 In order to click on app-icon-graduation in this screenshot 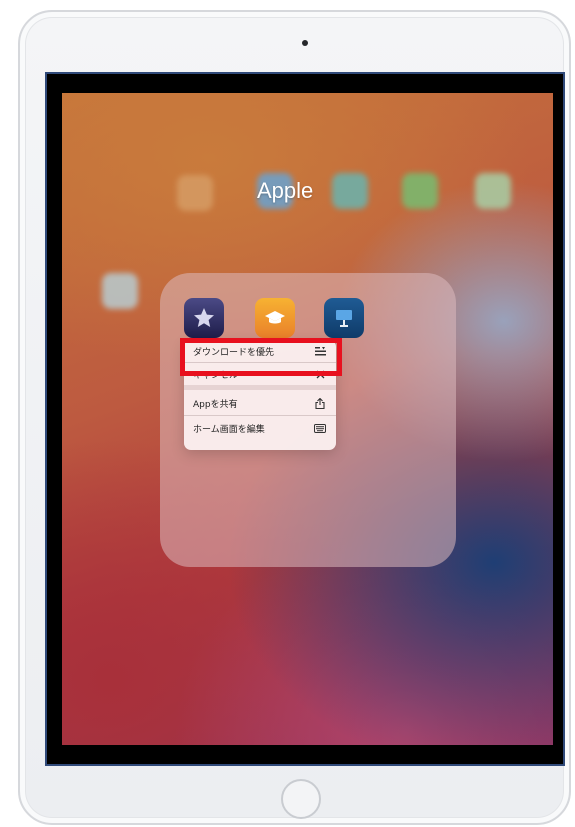, I will do `click(275, 318)`.